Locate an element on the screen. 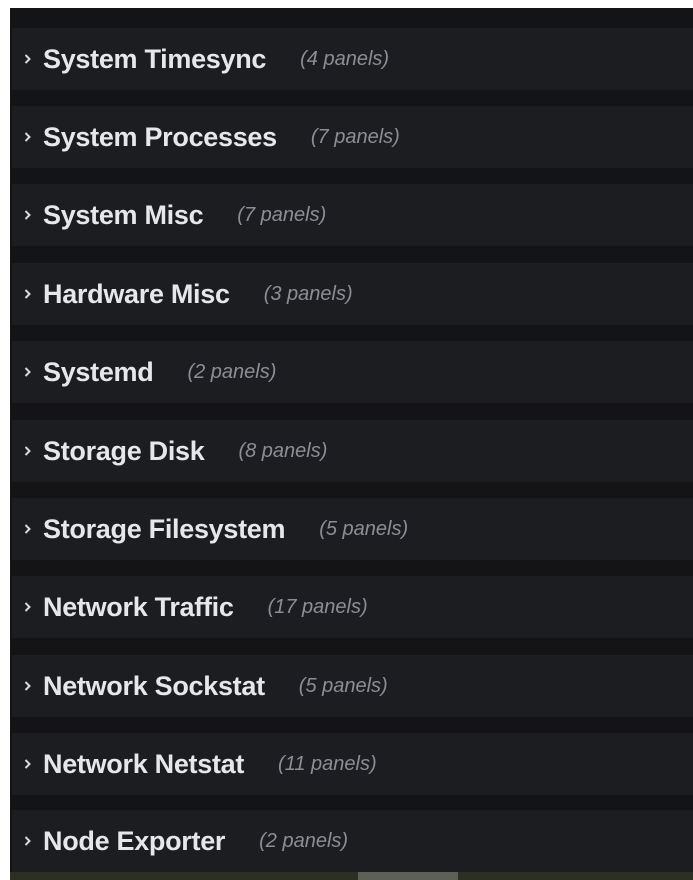 The image size is (693, 880). row-title: Network Traffic is located at coordinates (138, 607).